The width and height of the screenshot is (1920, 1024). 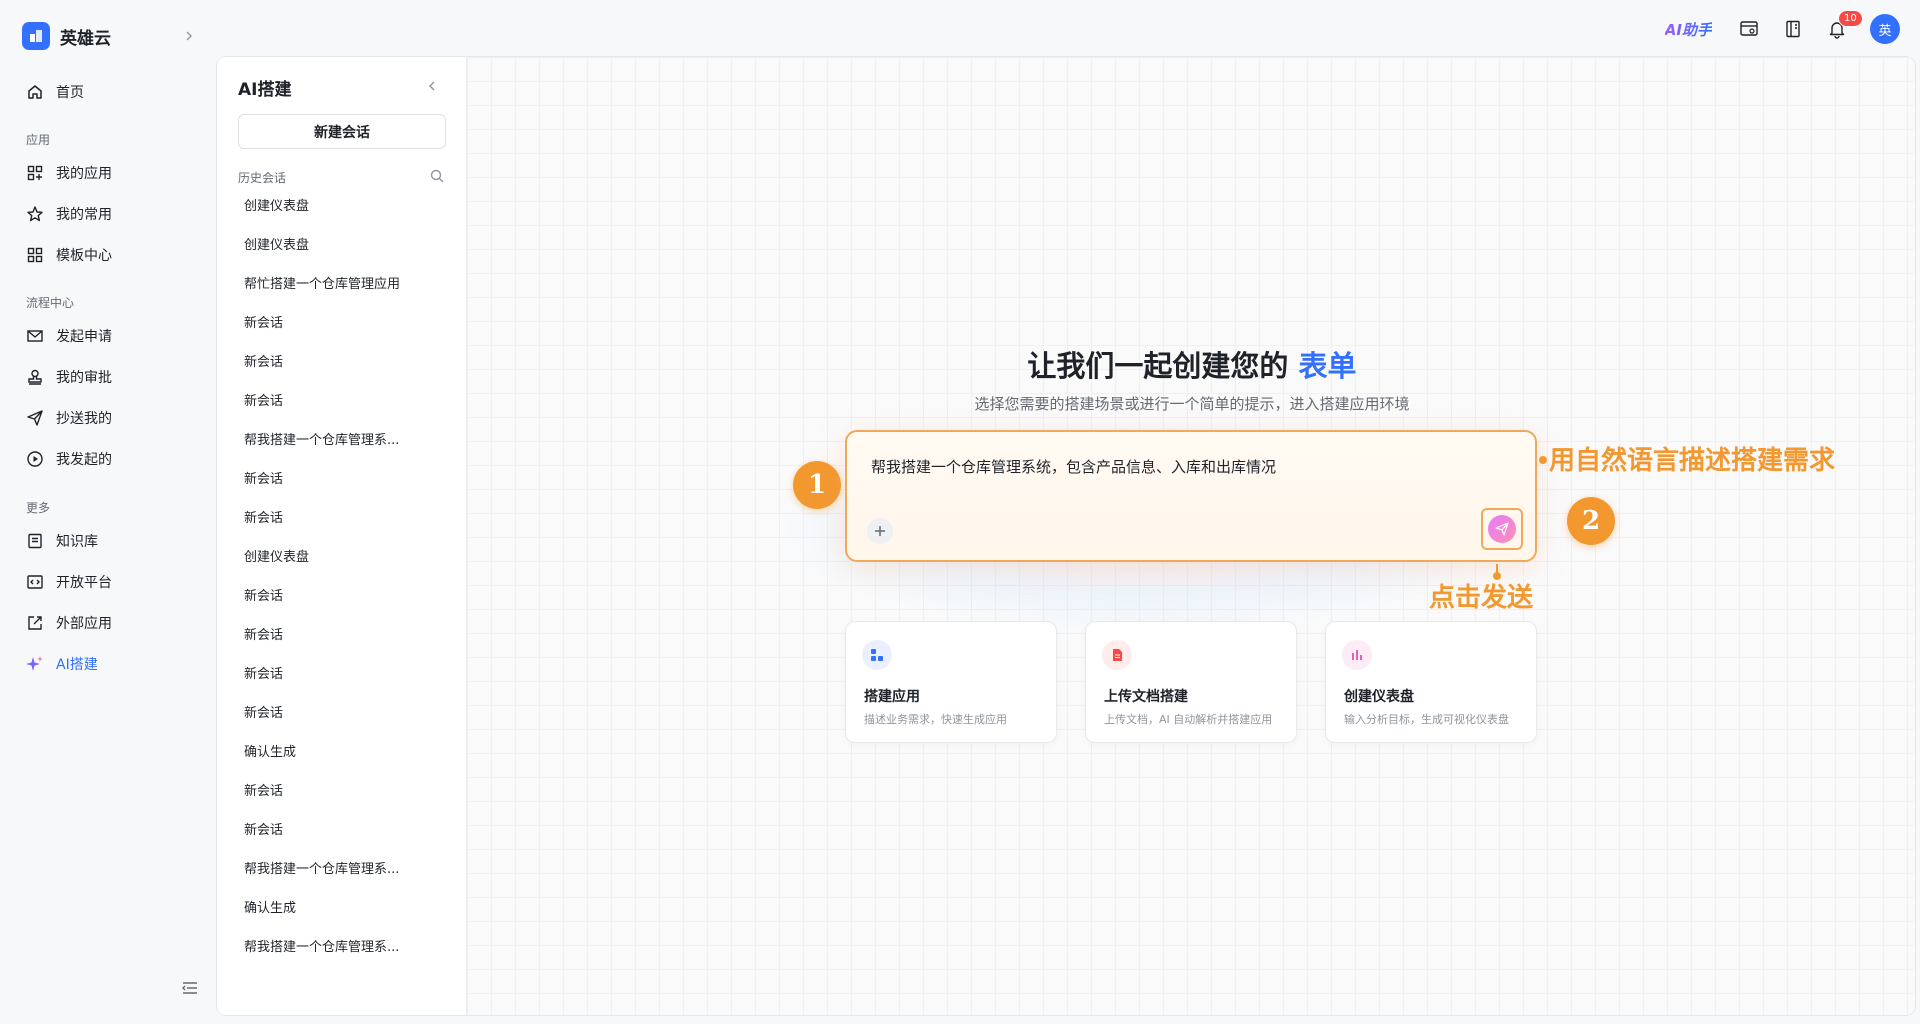 What do you see at coordinates (77, 542) in the screenshot?
I see `nav-item-label: 知识库` at bounding box center [77, 542].